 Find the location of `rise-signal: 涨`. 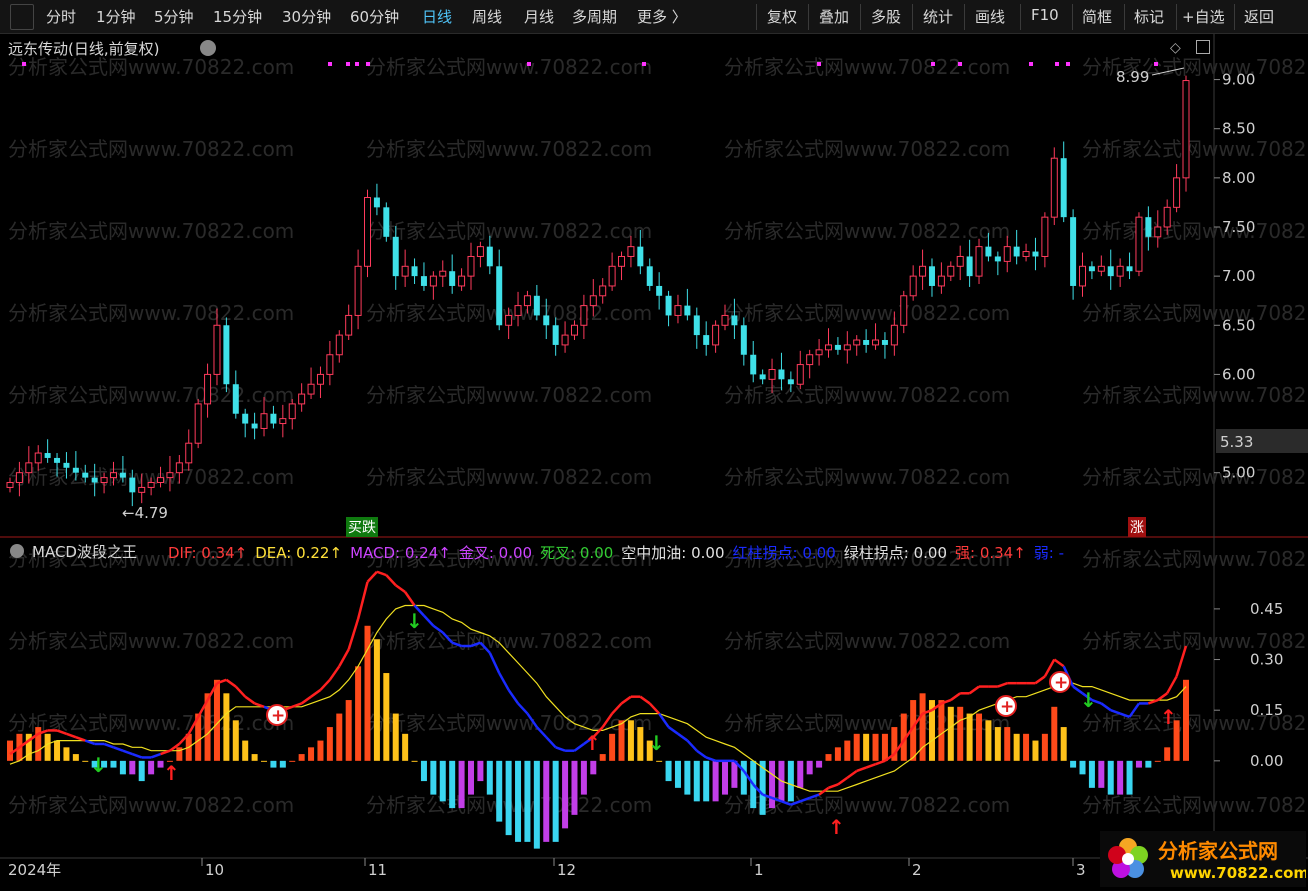

rise-signal: 涨 is located at coordinates (1137, 527).